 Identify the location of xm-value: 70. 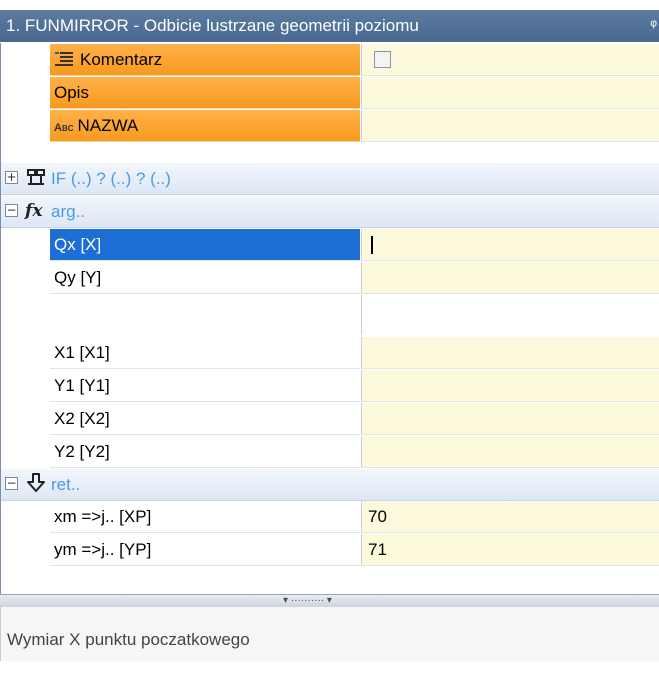
(510, 517).